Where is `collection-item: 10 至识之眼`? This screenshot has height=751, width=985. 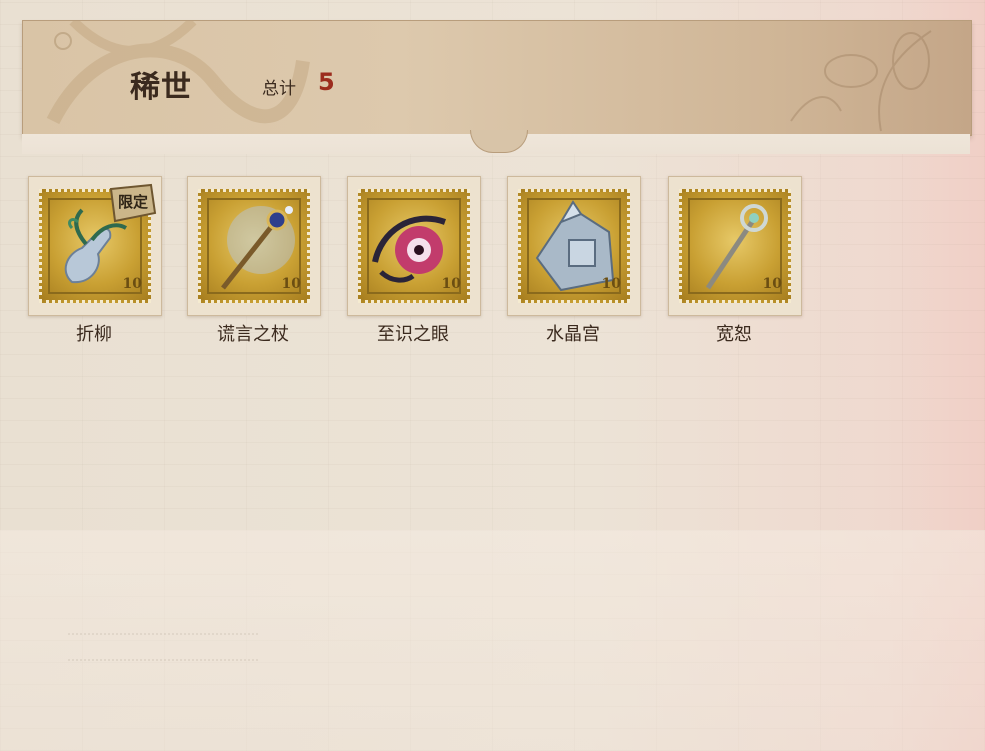 collection-item: 10 至识之眼 is located at coordinates (414, 261).